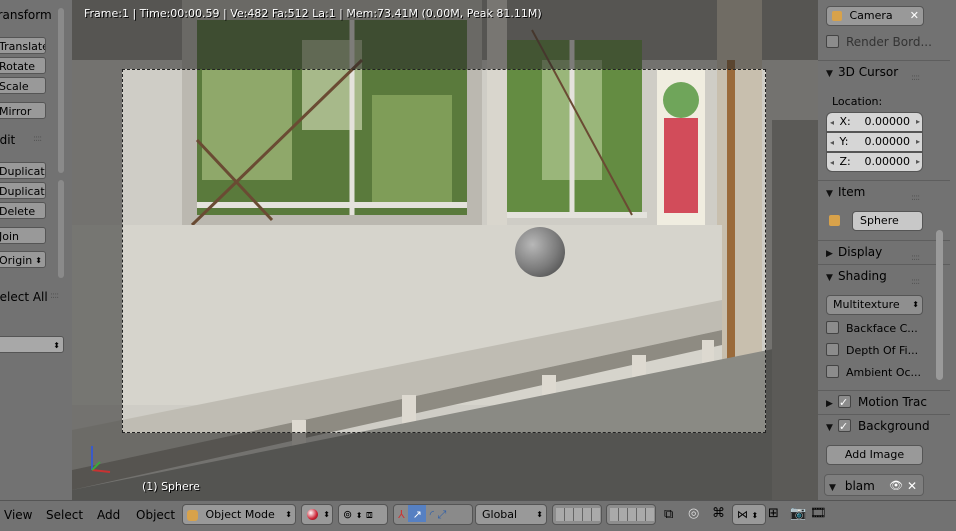 This screenshot has width=956, height=531. Describe the element at coordinates (792, 251) in the screenshot. I see `camera-passepartout-right` at that location.